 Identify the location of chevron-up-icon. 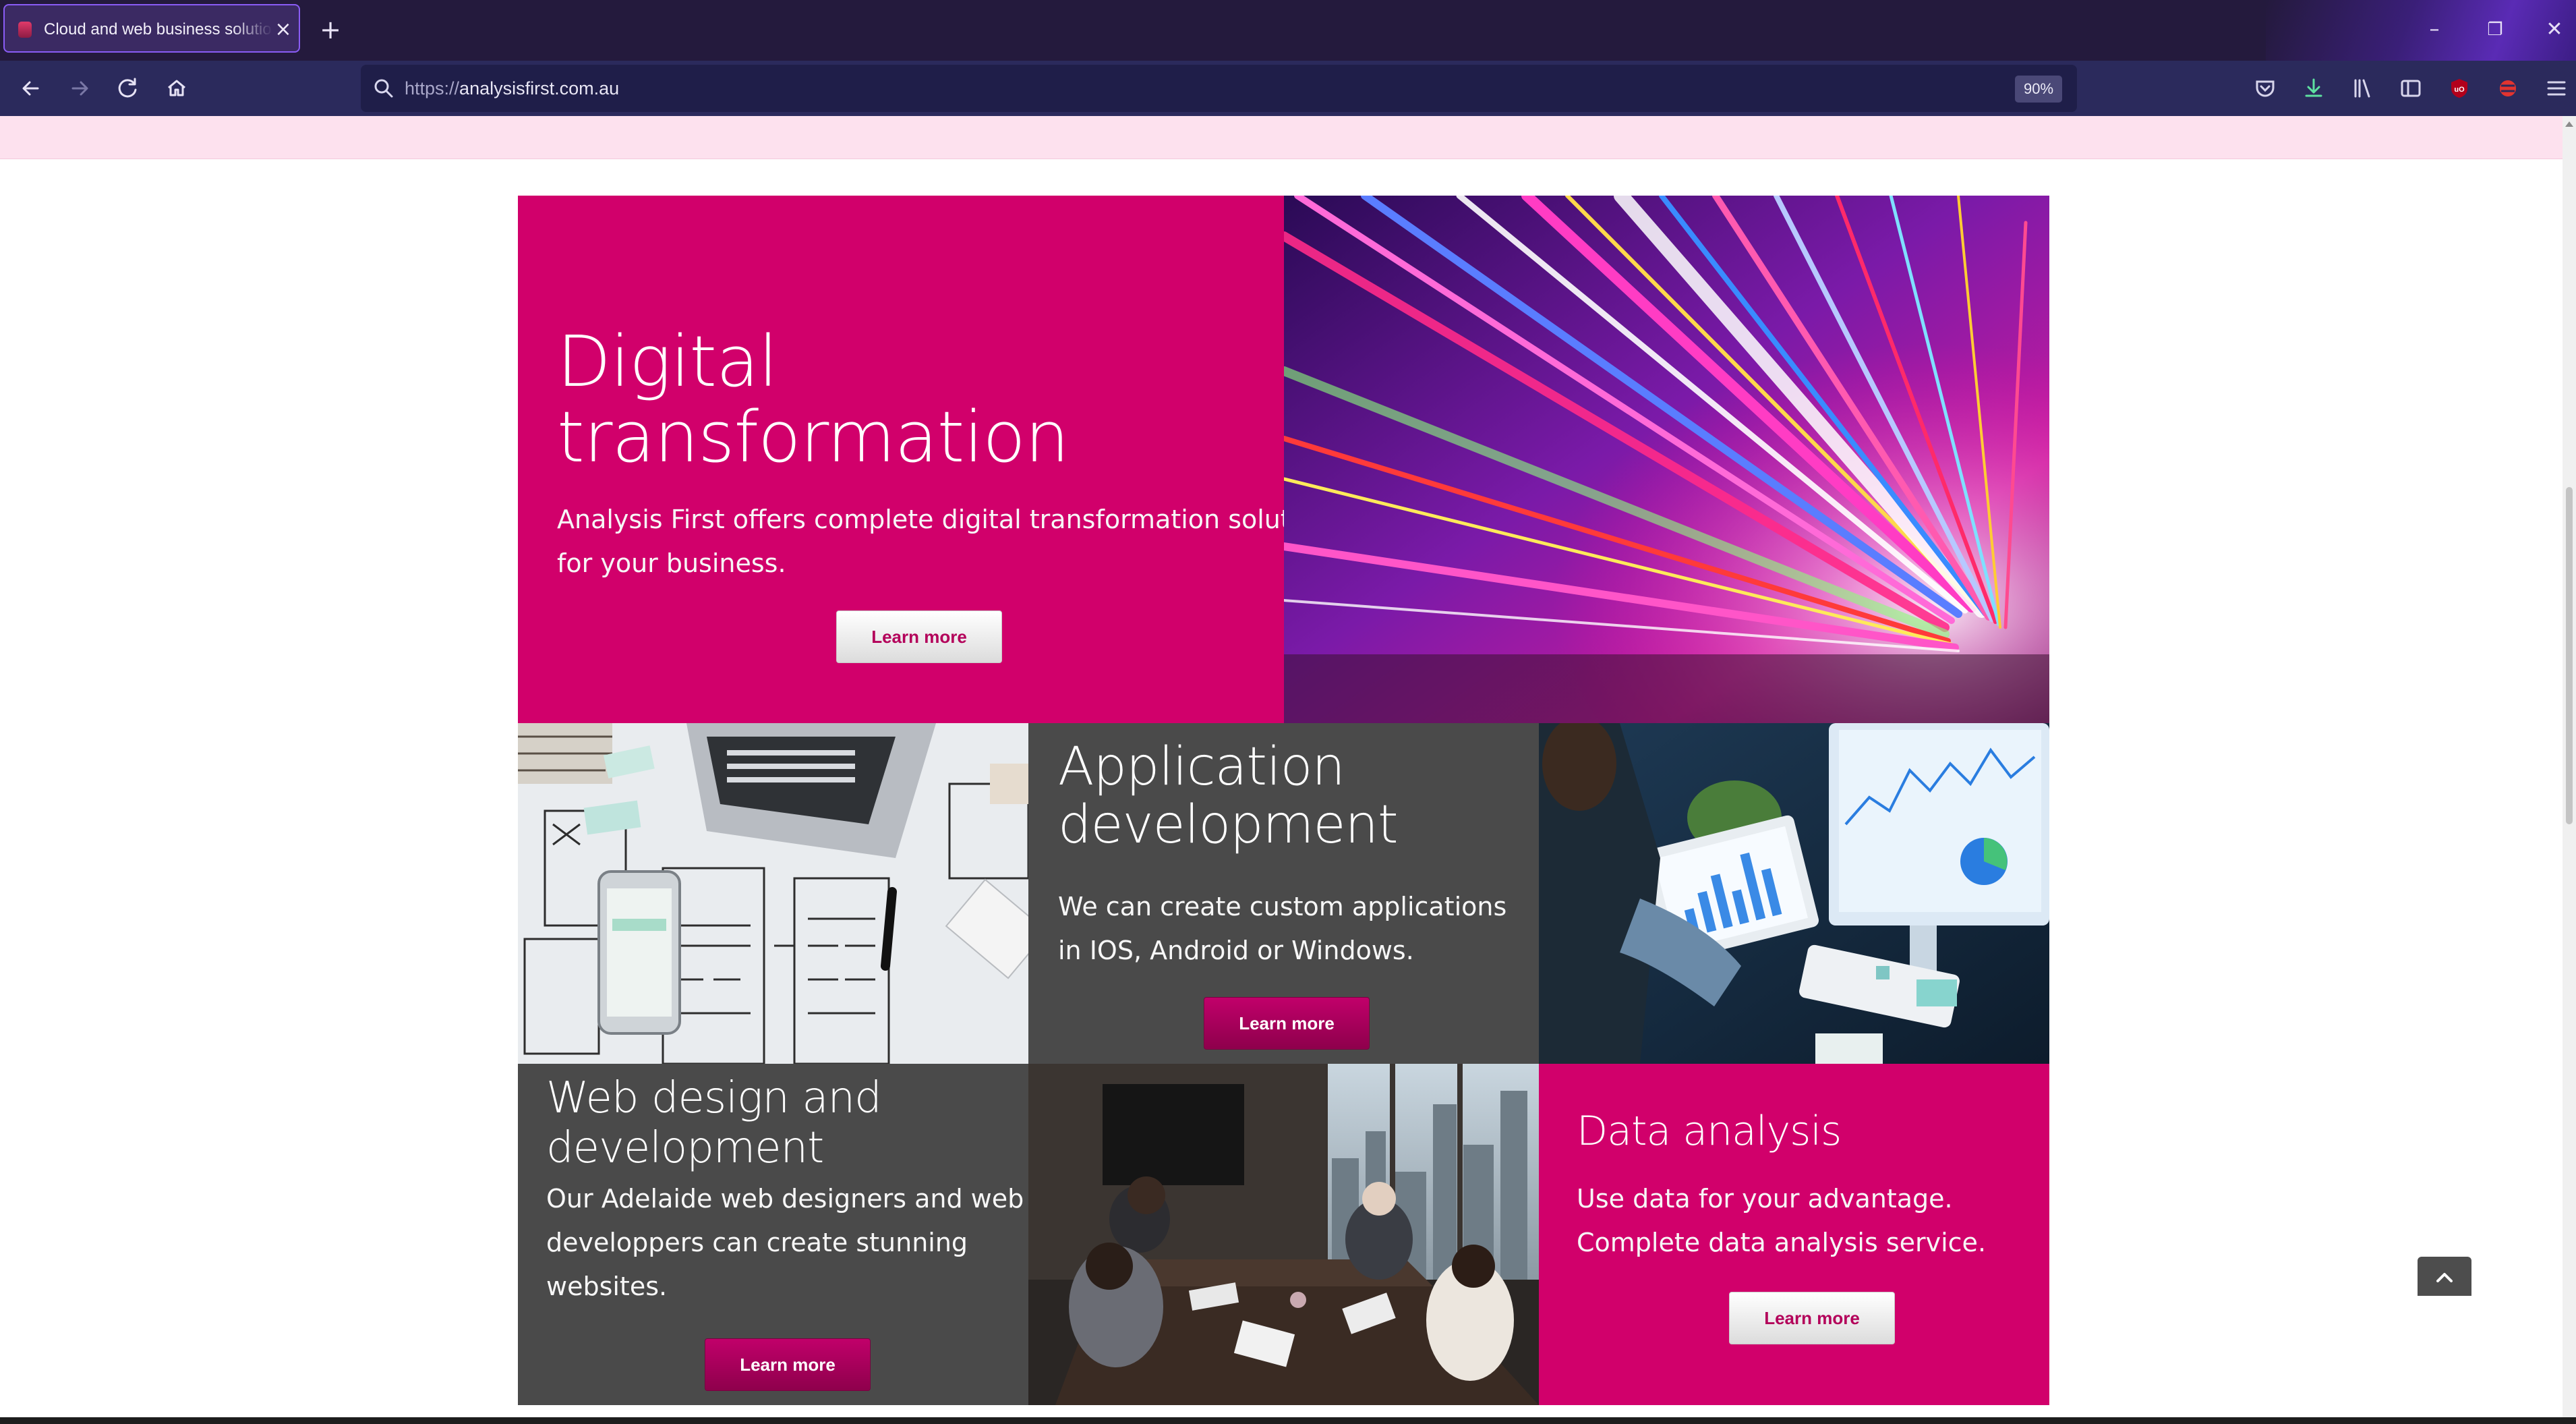
(2444, 1277).